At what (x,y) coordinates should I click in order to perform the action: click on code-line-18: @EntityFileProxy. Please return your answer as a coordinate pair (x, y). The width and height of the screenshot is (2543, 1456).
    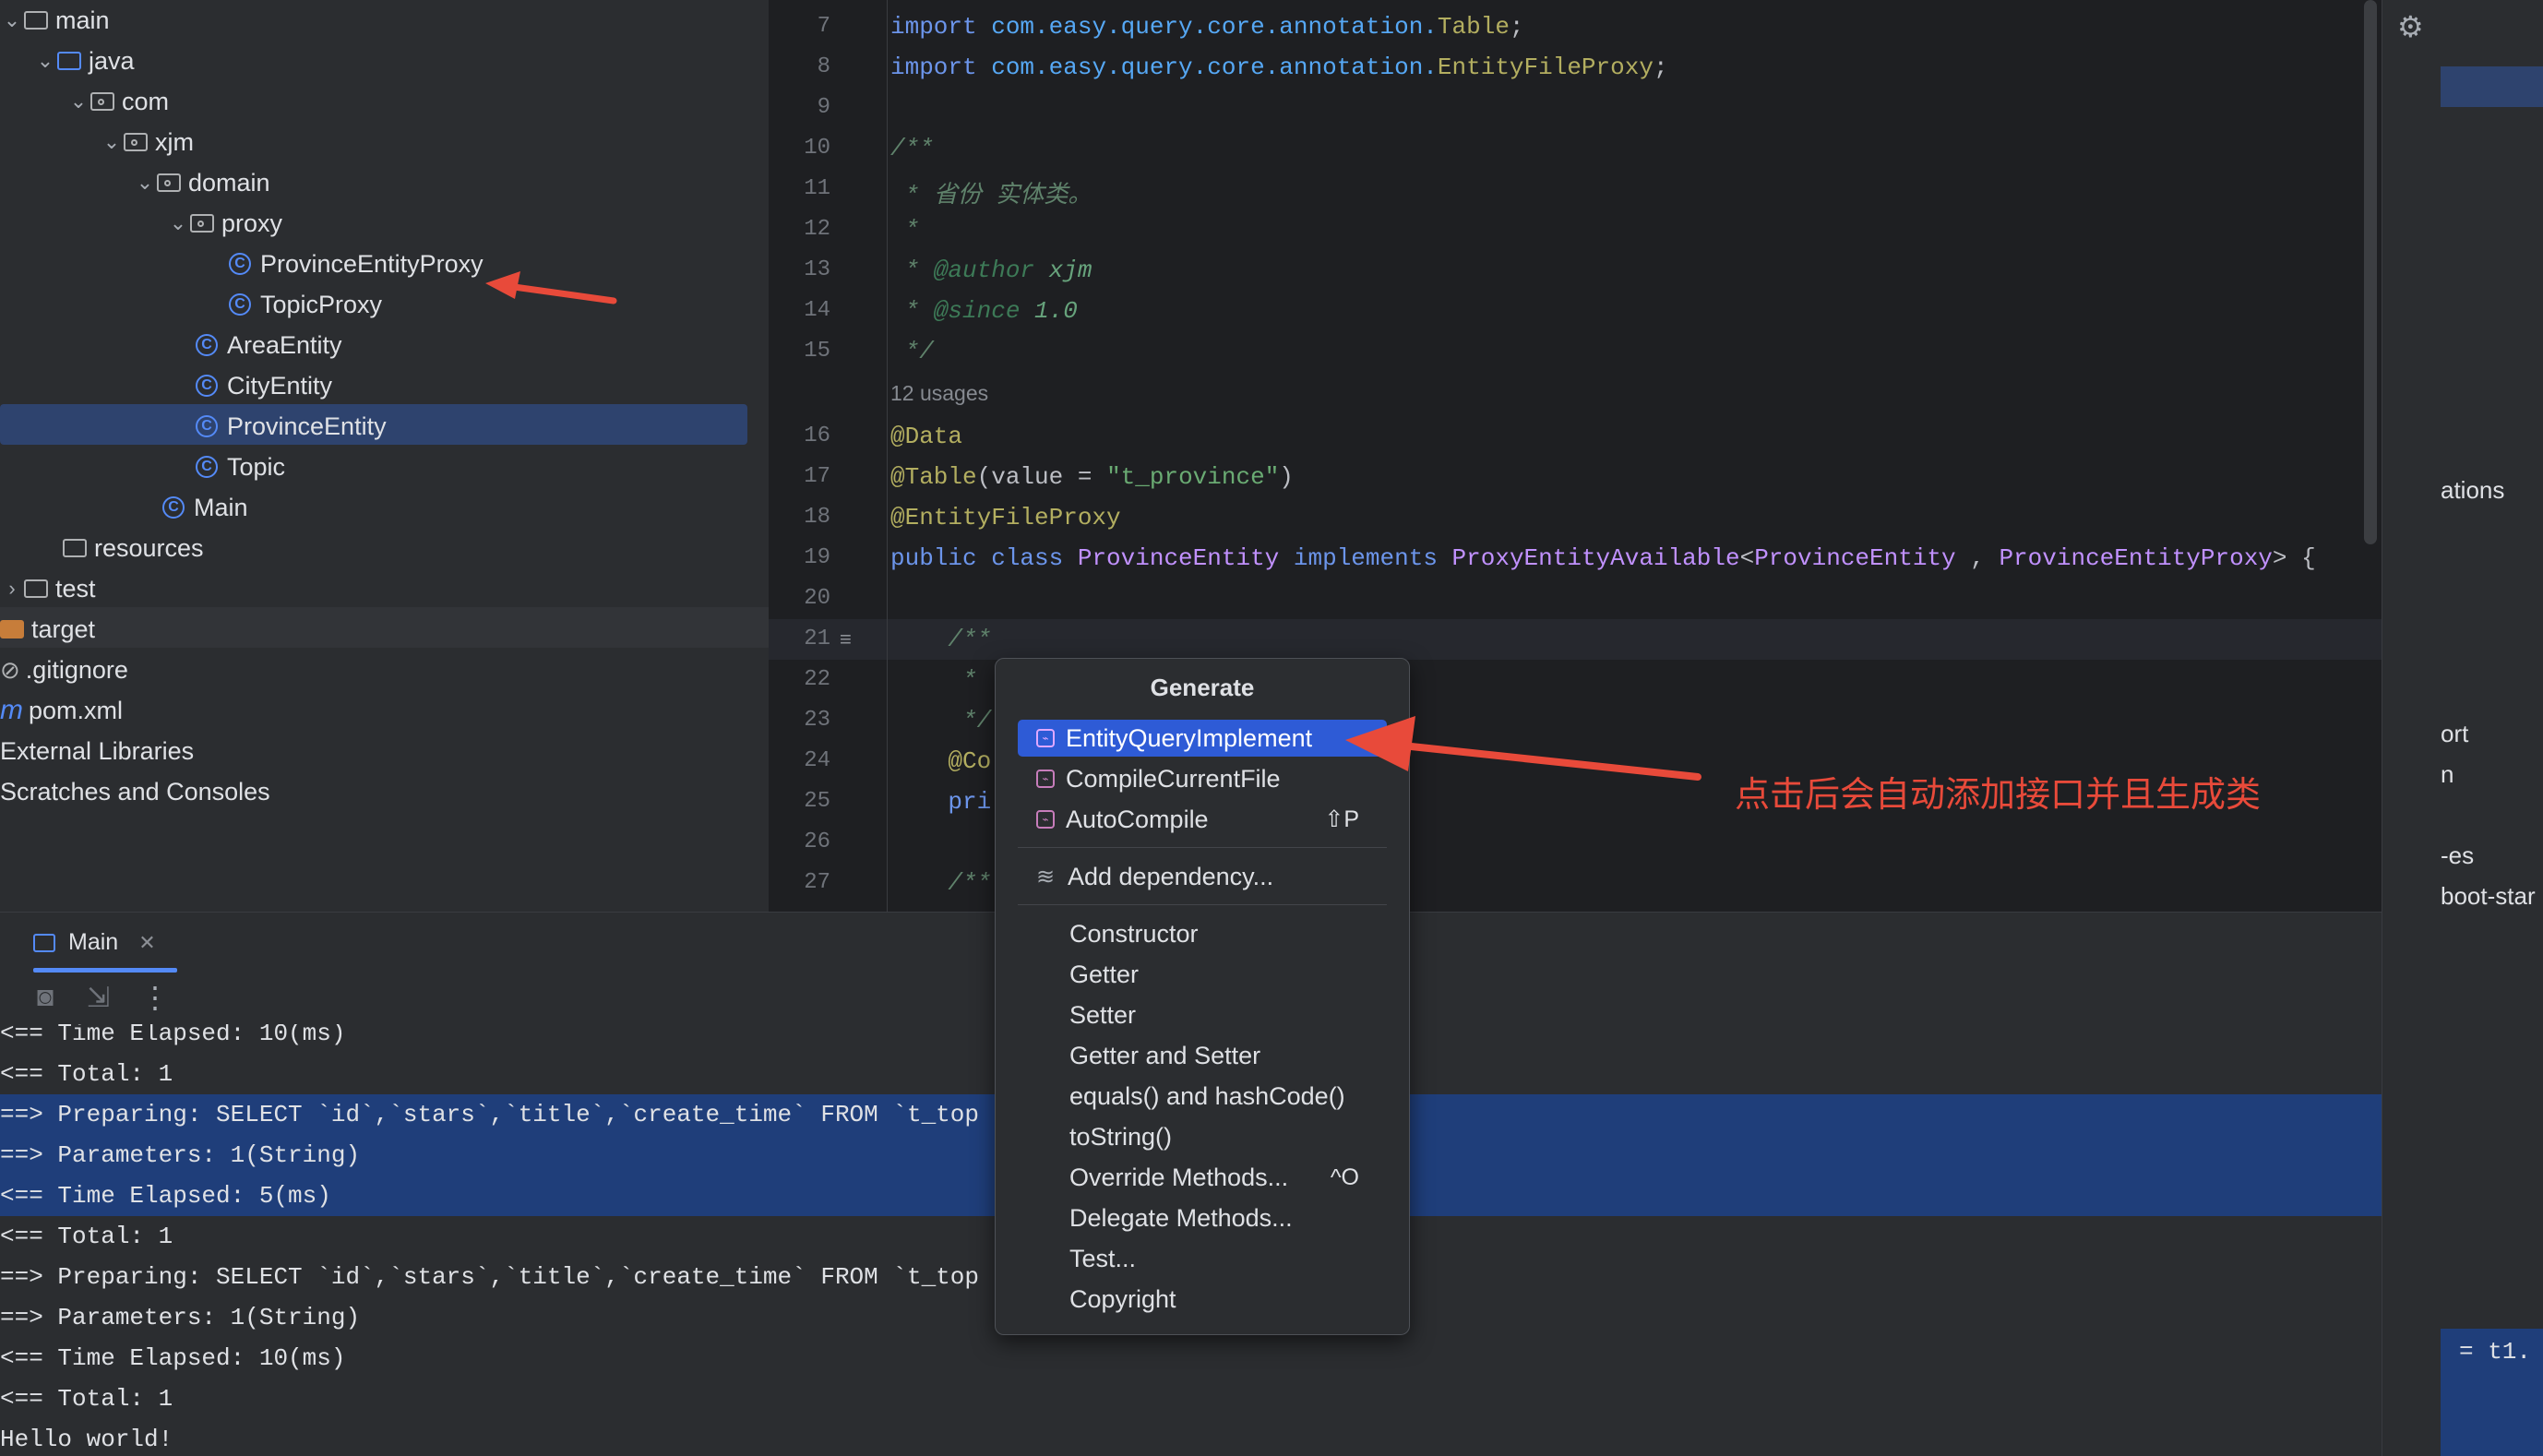
    Looking at the image, I should click on (1006, 517).